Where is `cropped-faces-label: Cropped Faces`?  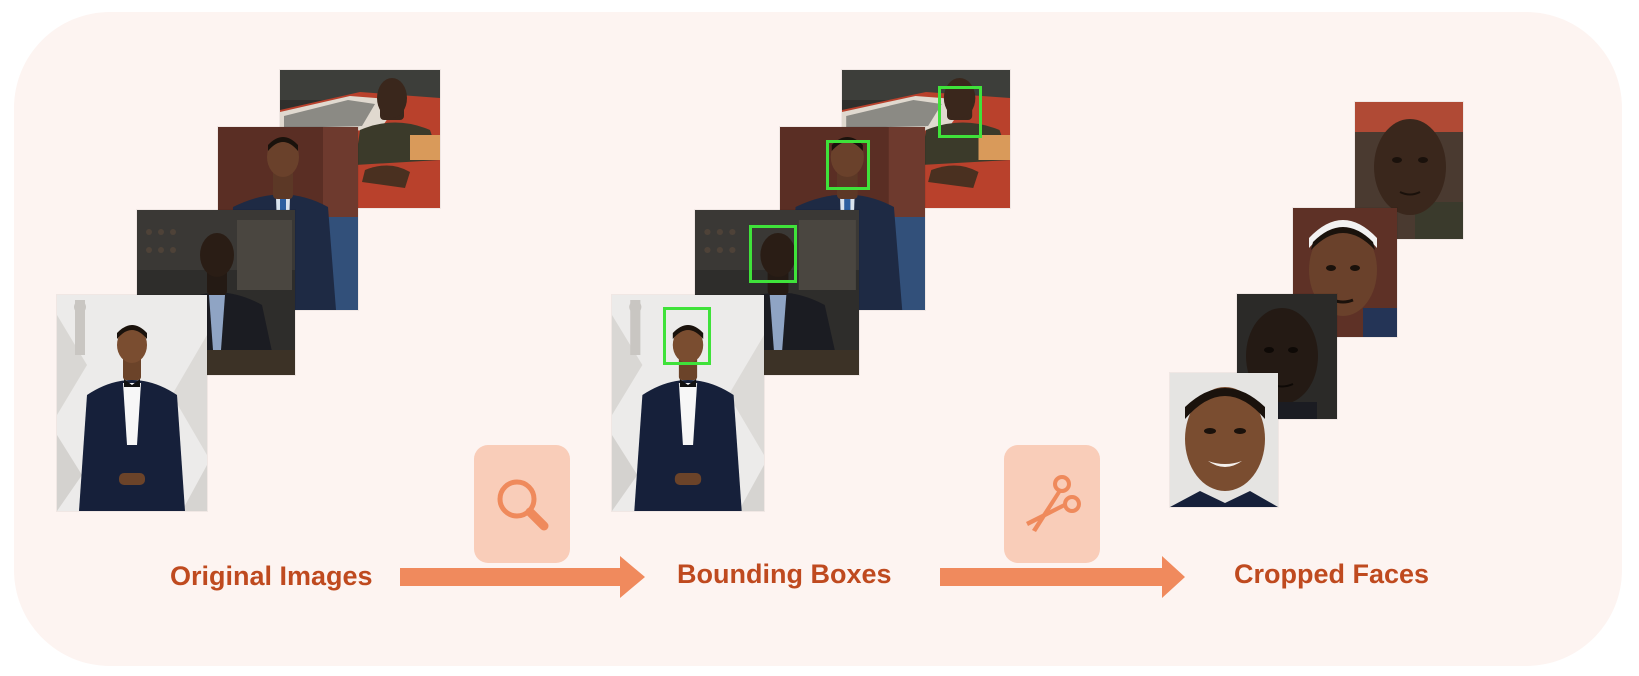 cropped-faces-label: Cropped Faces is located at coordinates (1332, 574).